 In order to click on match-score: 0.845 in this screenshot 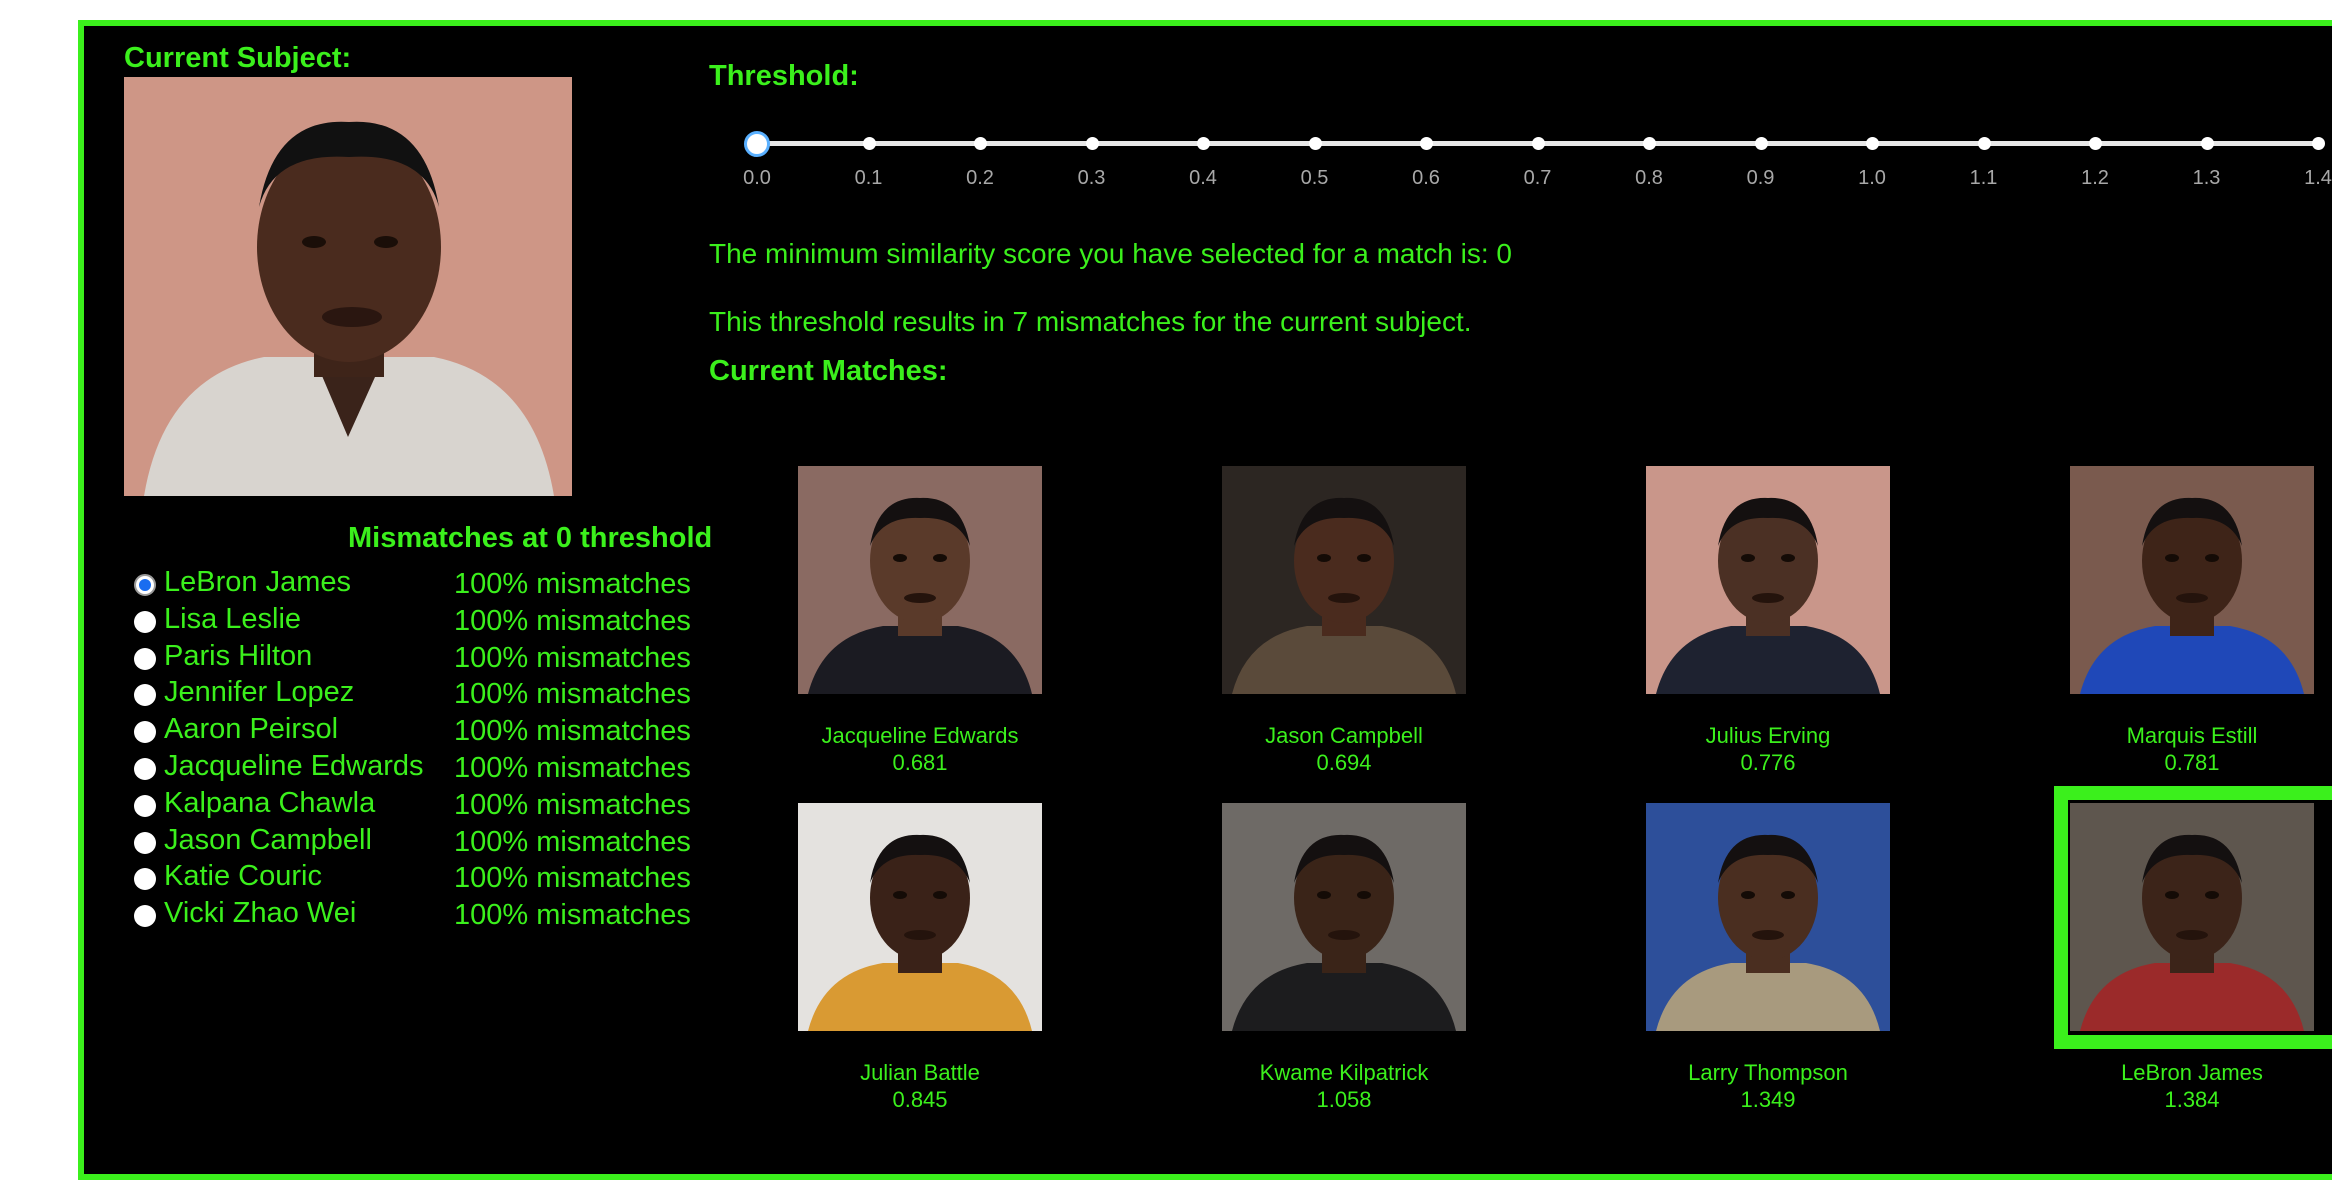, I will do `click(920, 1099)`.